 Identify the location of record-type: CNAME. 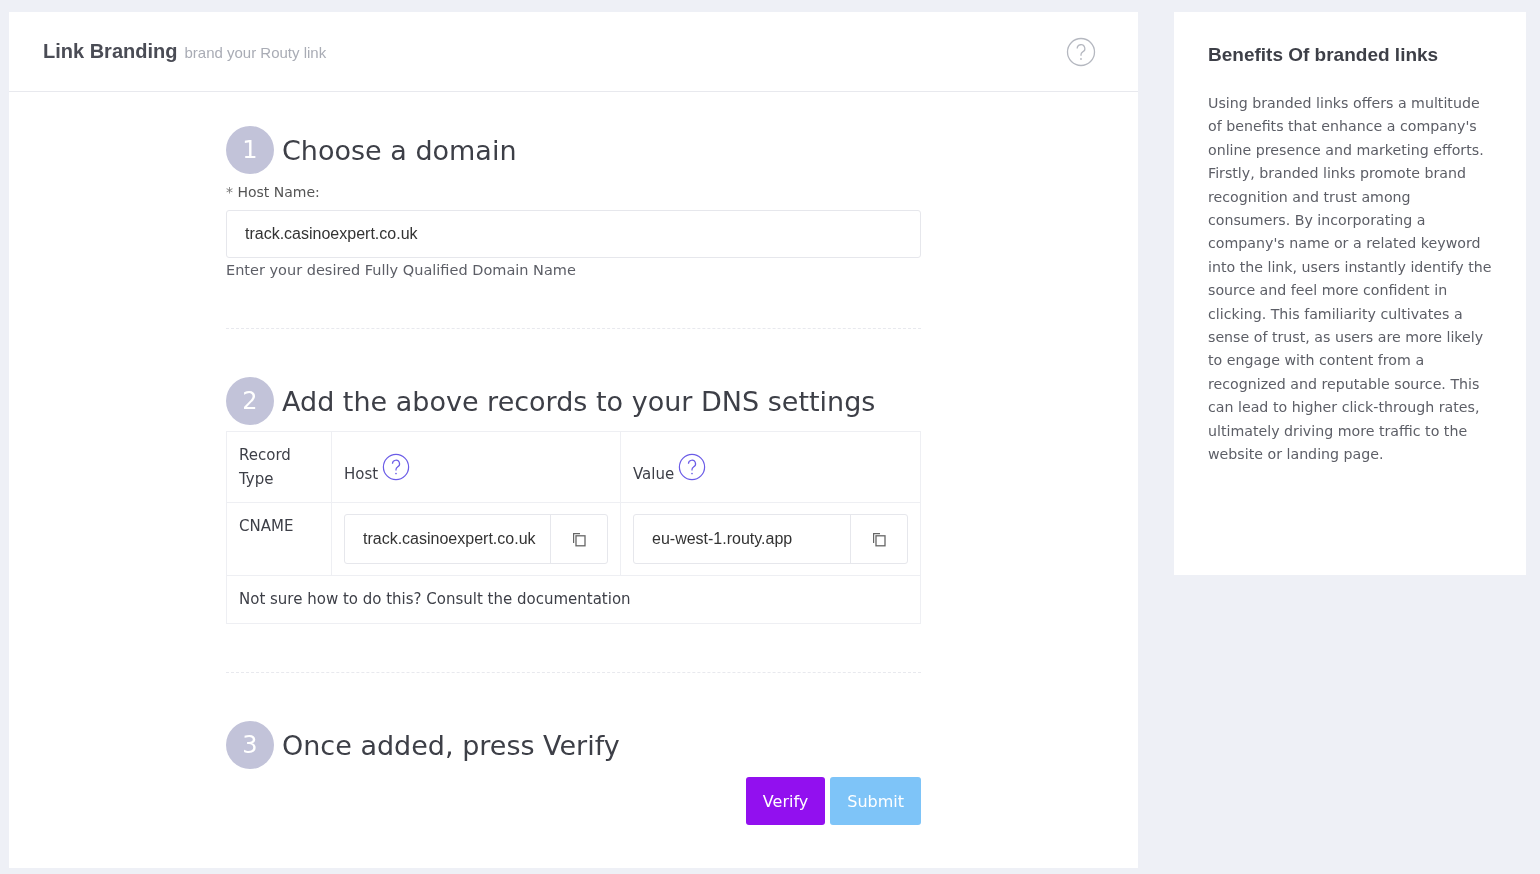
(266, 526).